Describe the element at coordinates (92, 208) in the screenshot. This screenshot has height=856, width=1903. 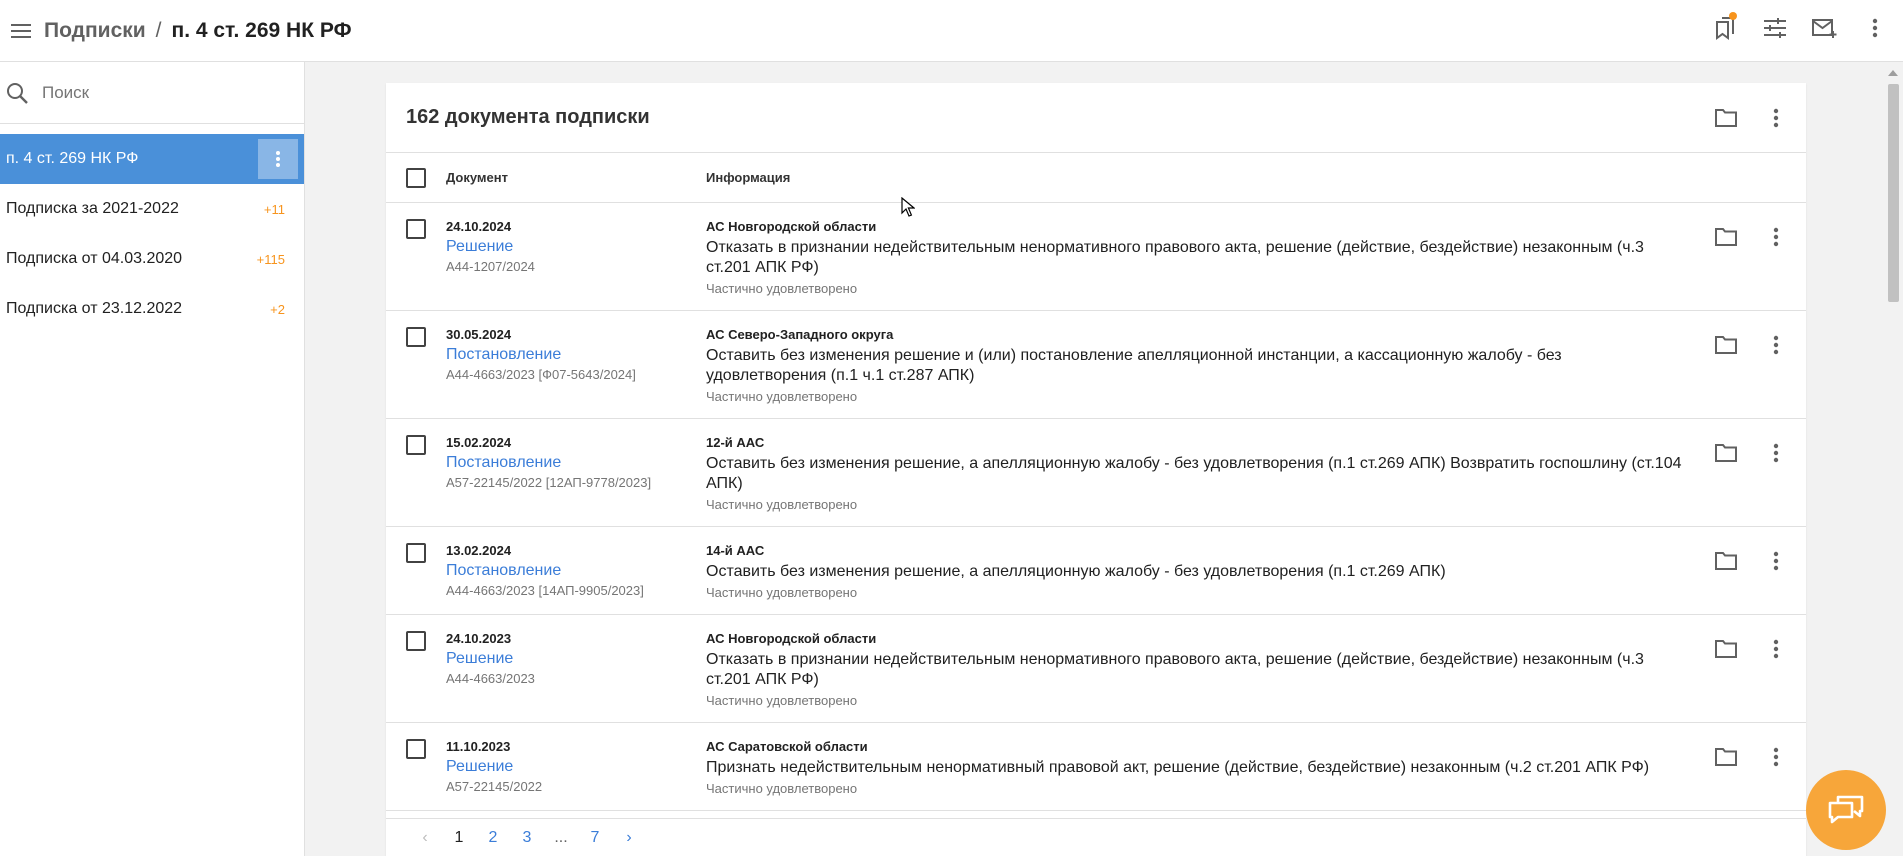
I see `subscription-label: Подписка за 2021-2022` at that location.